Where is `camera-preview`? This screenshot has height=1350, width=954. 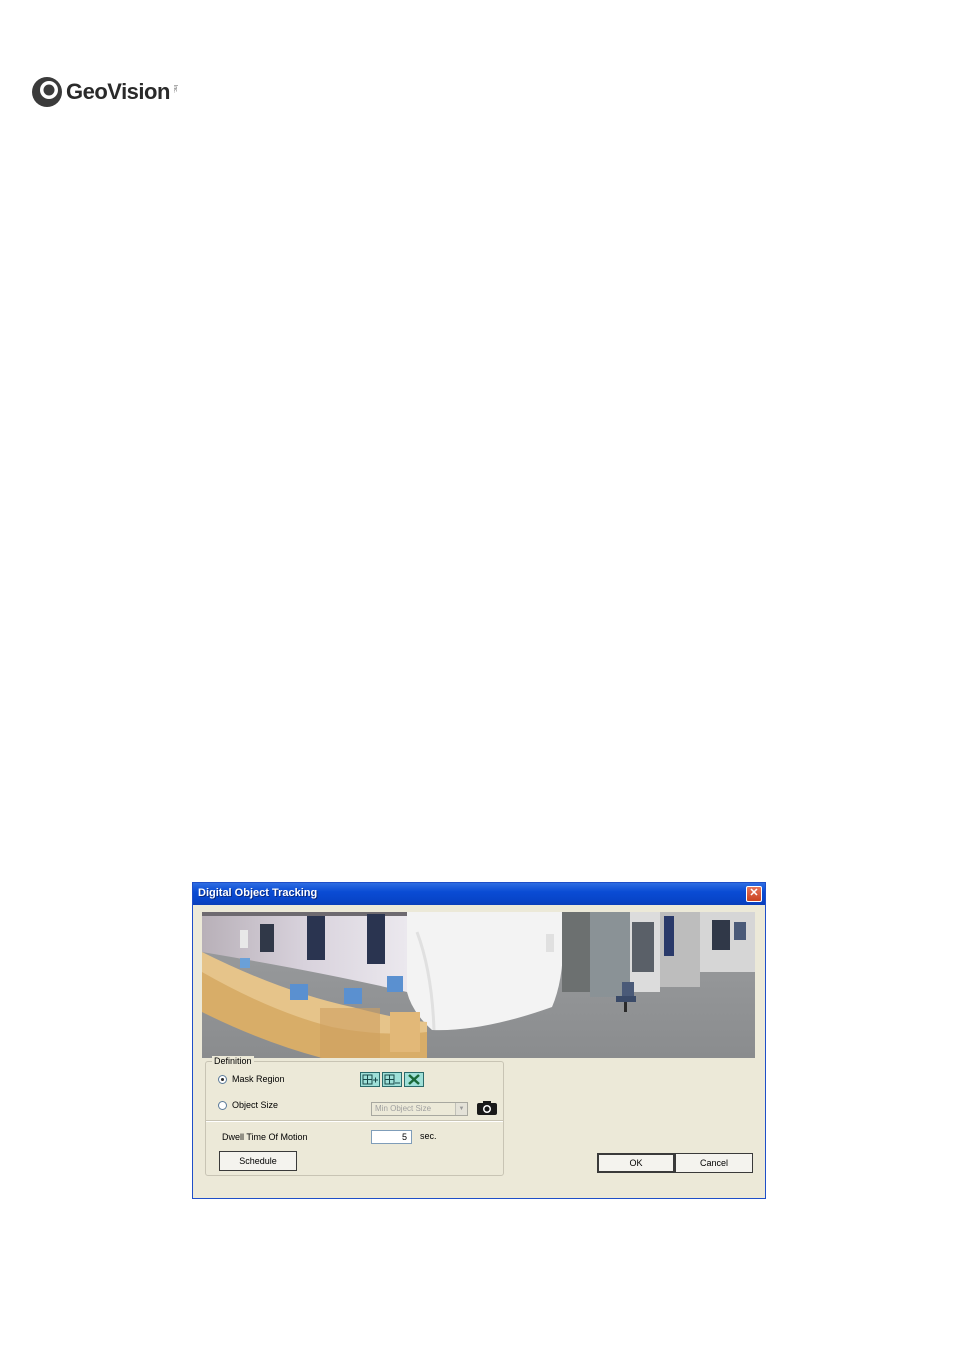
camera-preview is located at coordinates (478, 985).